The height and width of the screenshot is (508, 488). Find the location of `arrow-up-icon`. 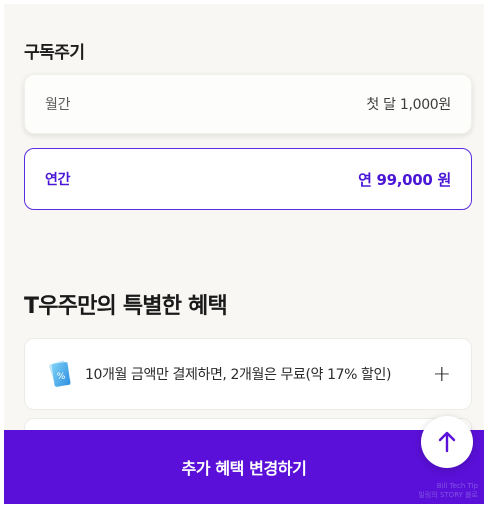

arrow-up-icon is located at coordinates (447, 442).